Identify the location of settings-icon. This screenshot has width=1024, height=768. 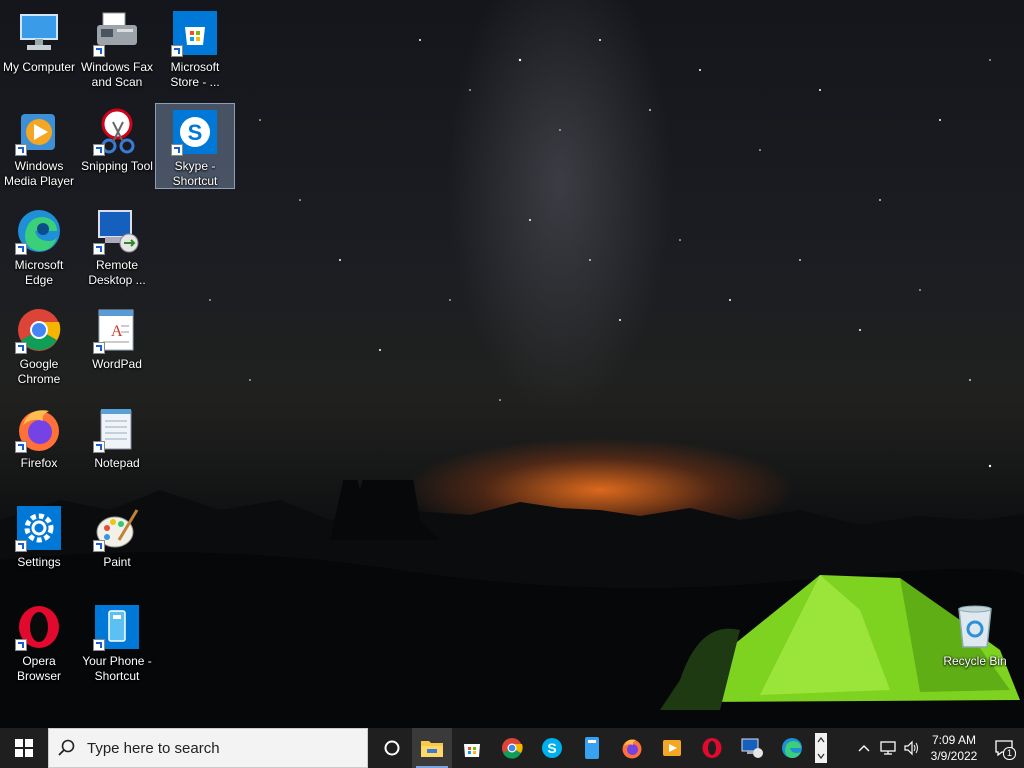
(39, 528).